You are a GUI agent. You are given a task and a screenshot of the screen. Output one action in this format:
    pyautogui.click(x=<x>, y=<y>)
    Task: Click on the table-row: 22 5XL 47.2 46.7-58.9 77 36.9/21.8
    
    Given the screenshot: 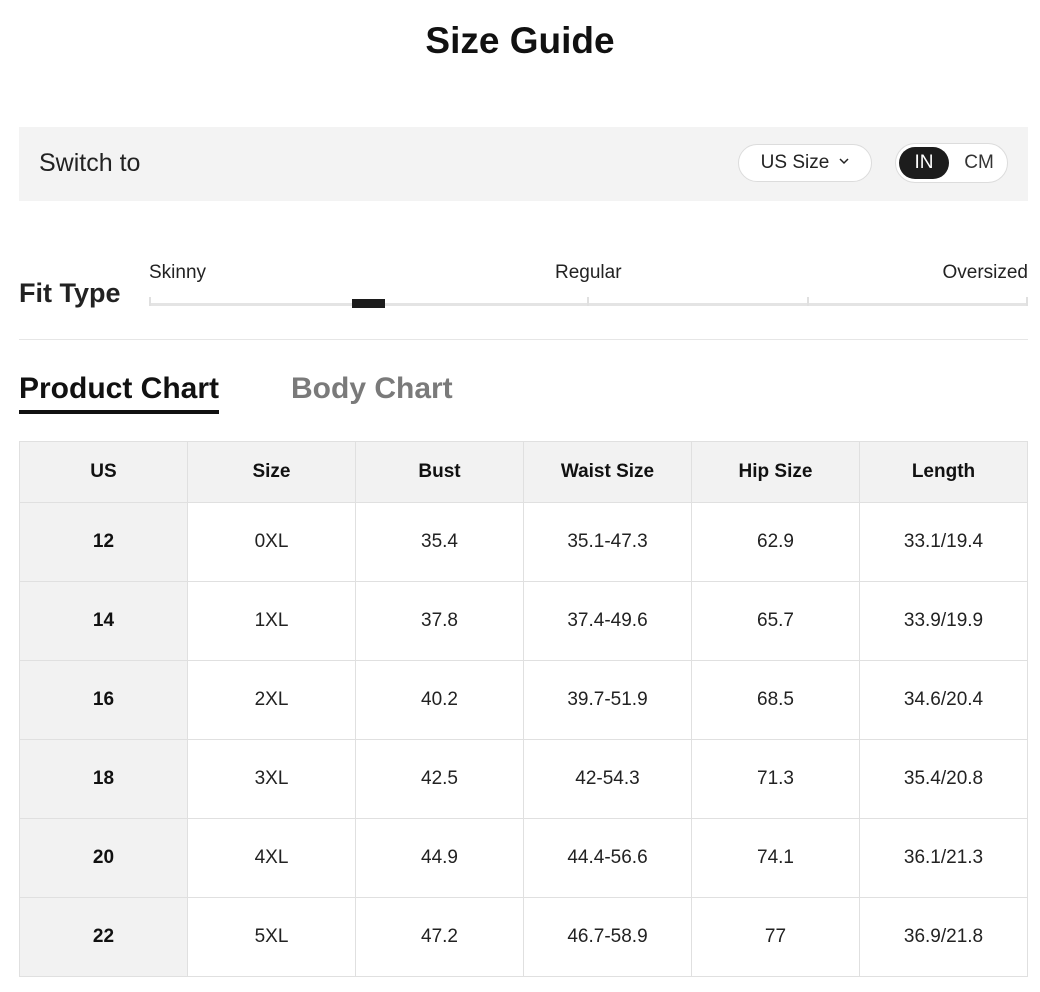 What is the action you would take?
    pyautogui.click(x=523, y=937)
    